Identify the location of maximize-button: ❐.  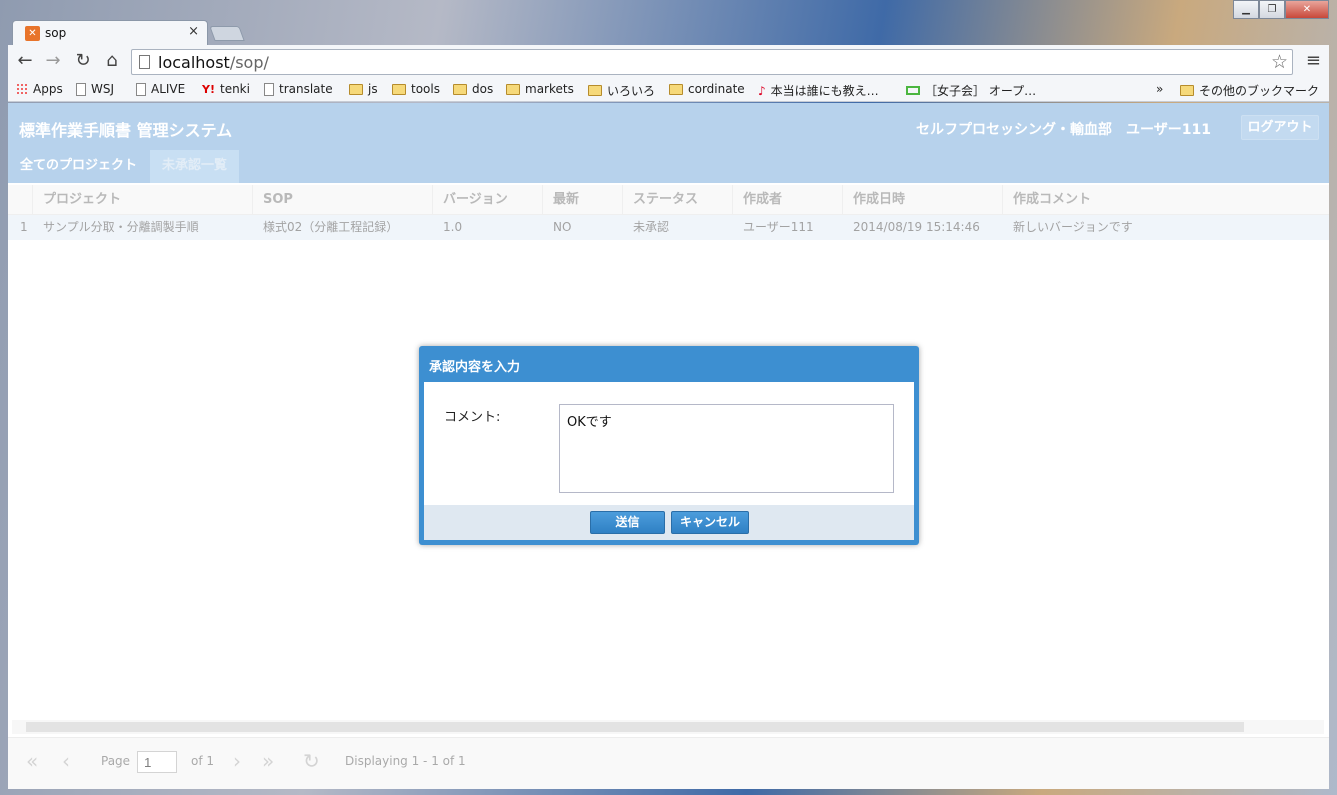
(1272, 9).